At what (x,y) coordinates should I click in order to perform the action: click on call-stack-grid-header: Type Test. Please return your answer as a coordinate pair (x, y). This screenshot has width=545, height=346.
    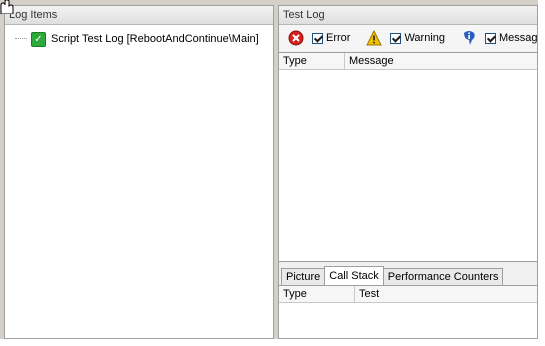
    Looking at the image, I should click on (408, 294).